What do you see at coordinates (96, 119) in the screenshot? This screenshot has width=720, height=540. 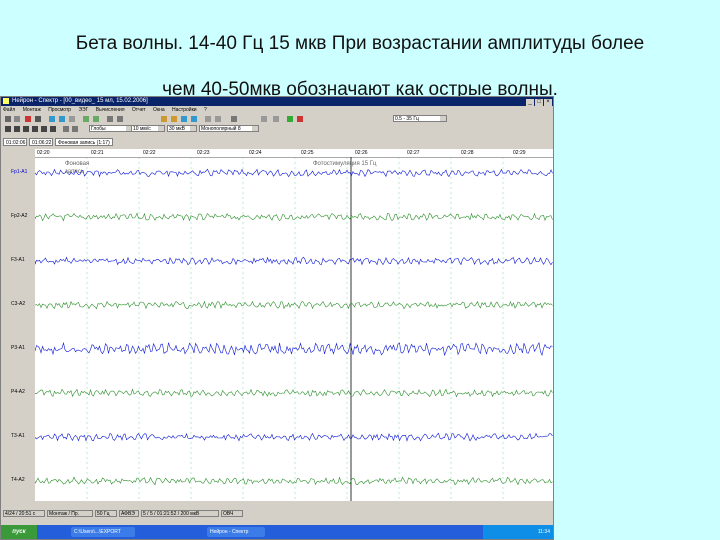 I see `map-icon` at bounding box center [96, 119].